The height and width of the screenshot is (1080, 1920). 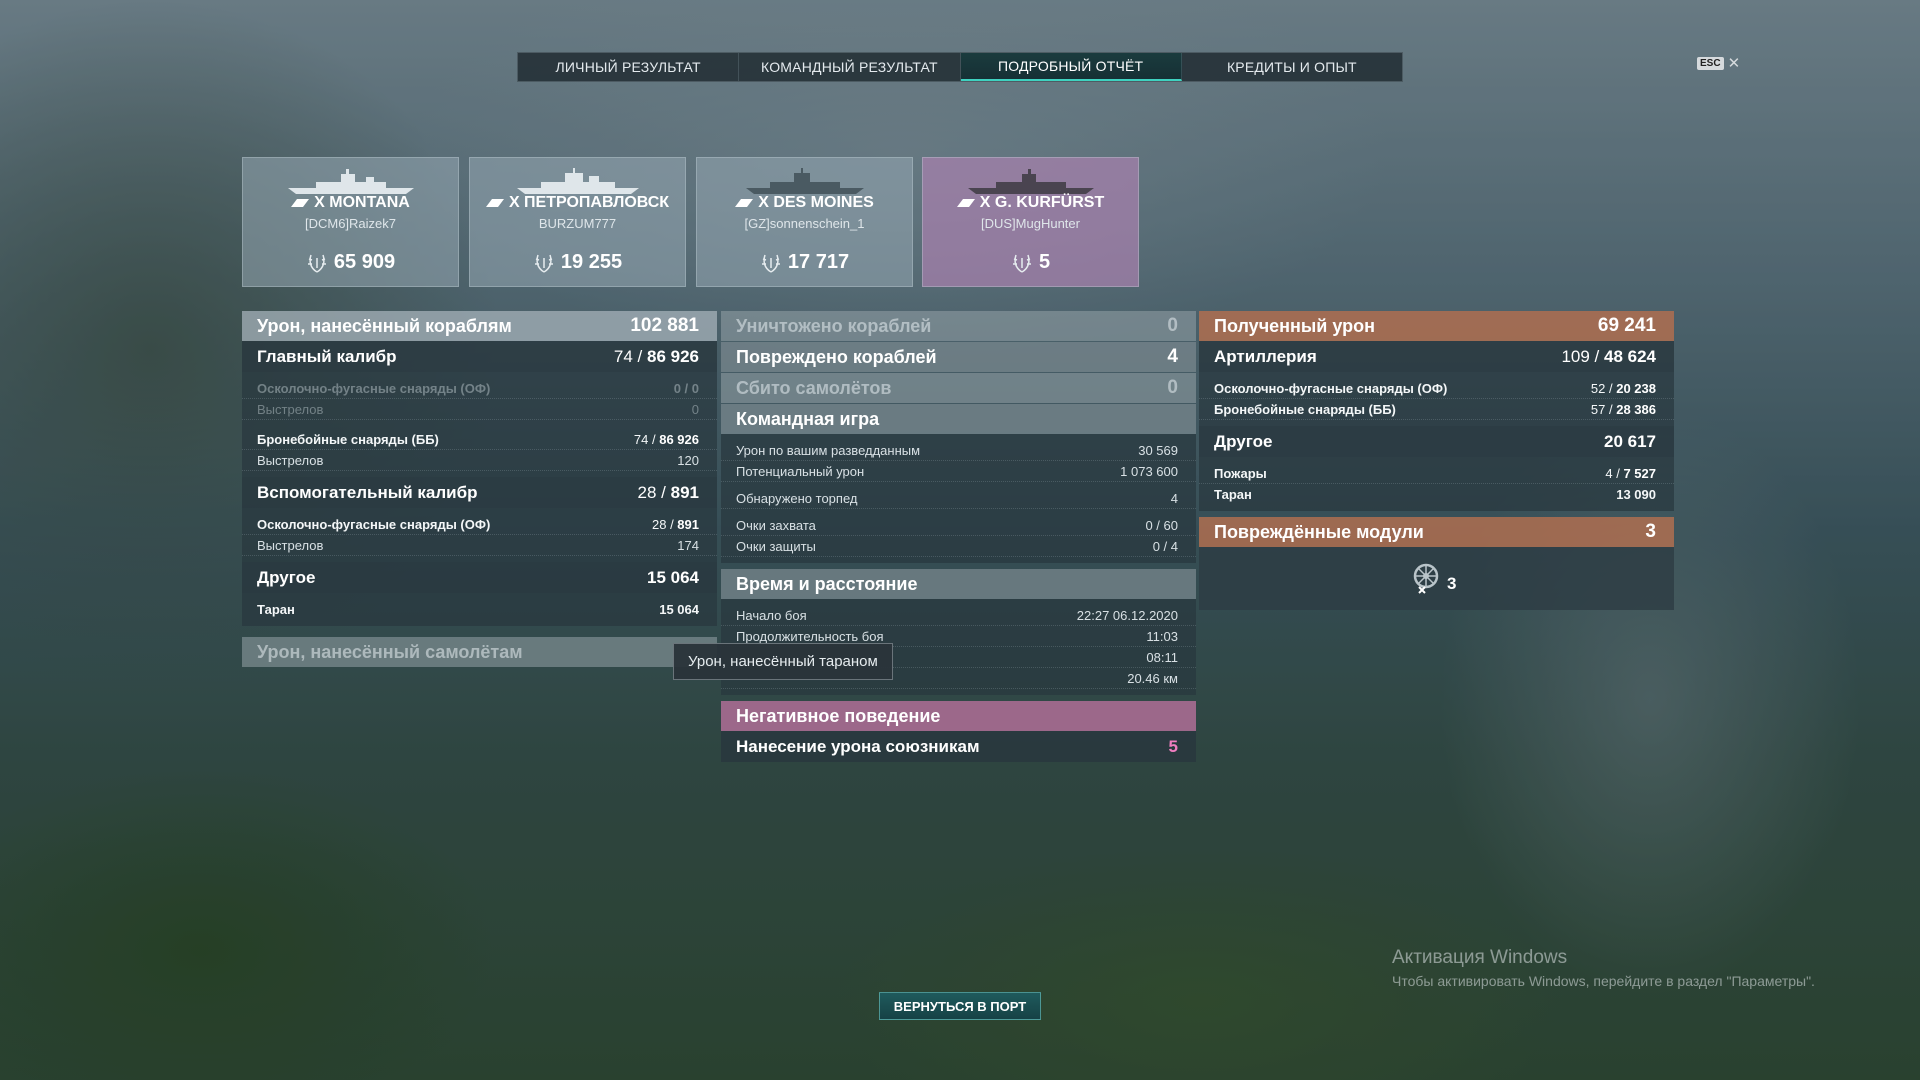 I want to click on ship-name: X G. KURFÜRST, so click(x=1030, y=203).